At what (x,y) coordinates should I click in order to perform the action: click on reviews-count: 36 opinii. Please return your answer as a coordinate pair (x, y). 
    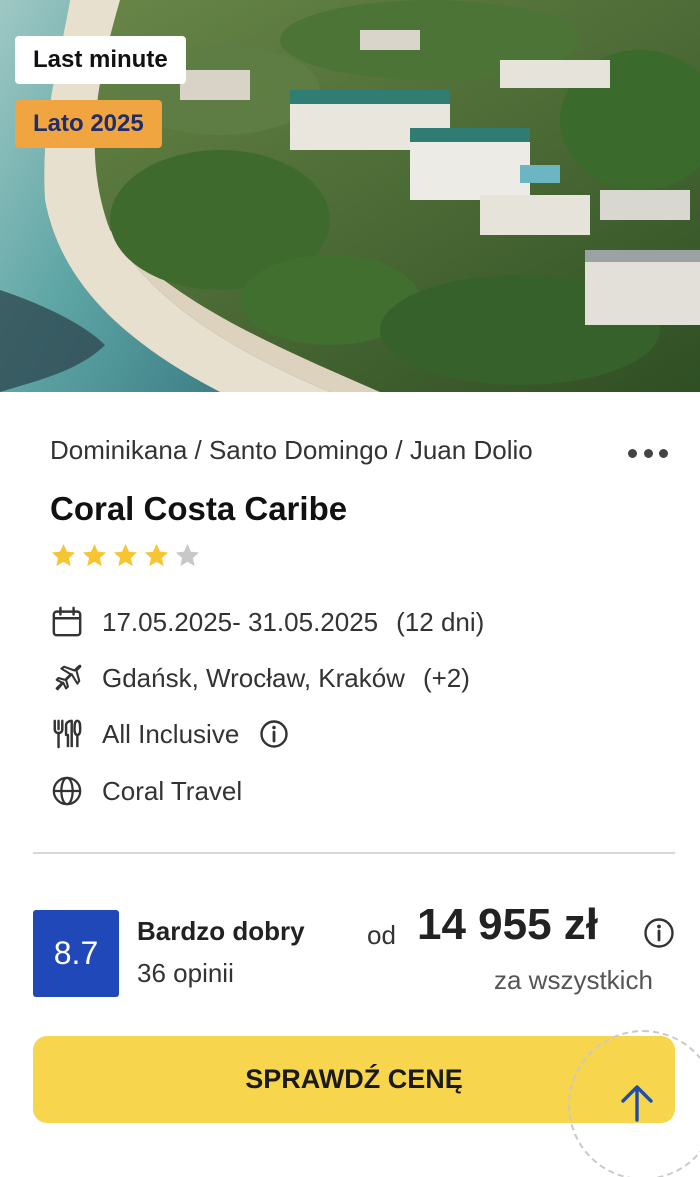
    Looking at the image, I should click on (185, 973).